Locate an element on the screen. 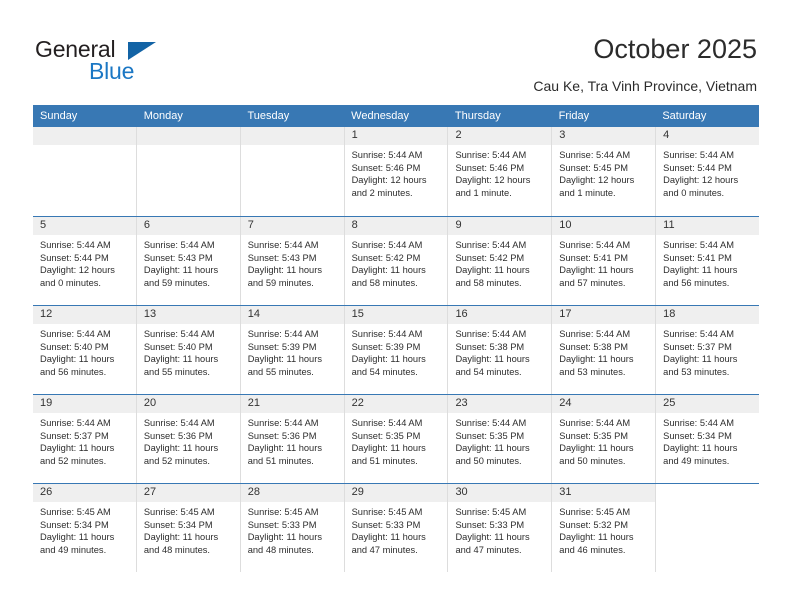  sunset-text: Sunset: 5:43 PM is located at coordinates (282, 257).